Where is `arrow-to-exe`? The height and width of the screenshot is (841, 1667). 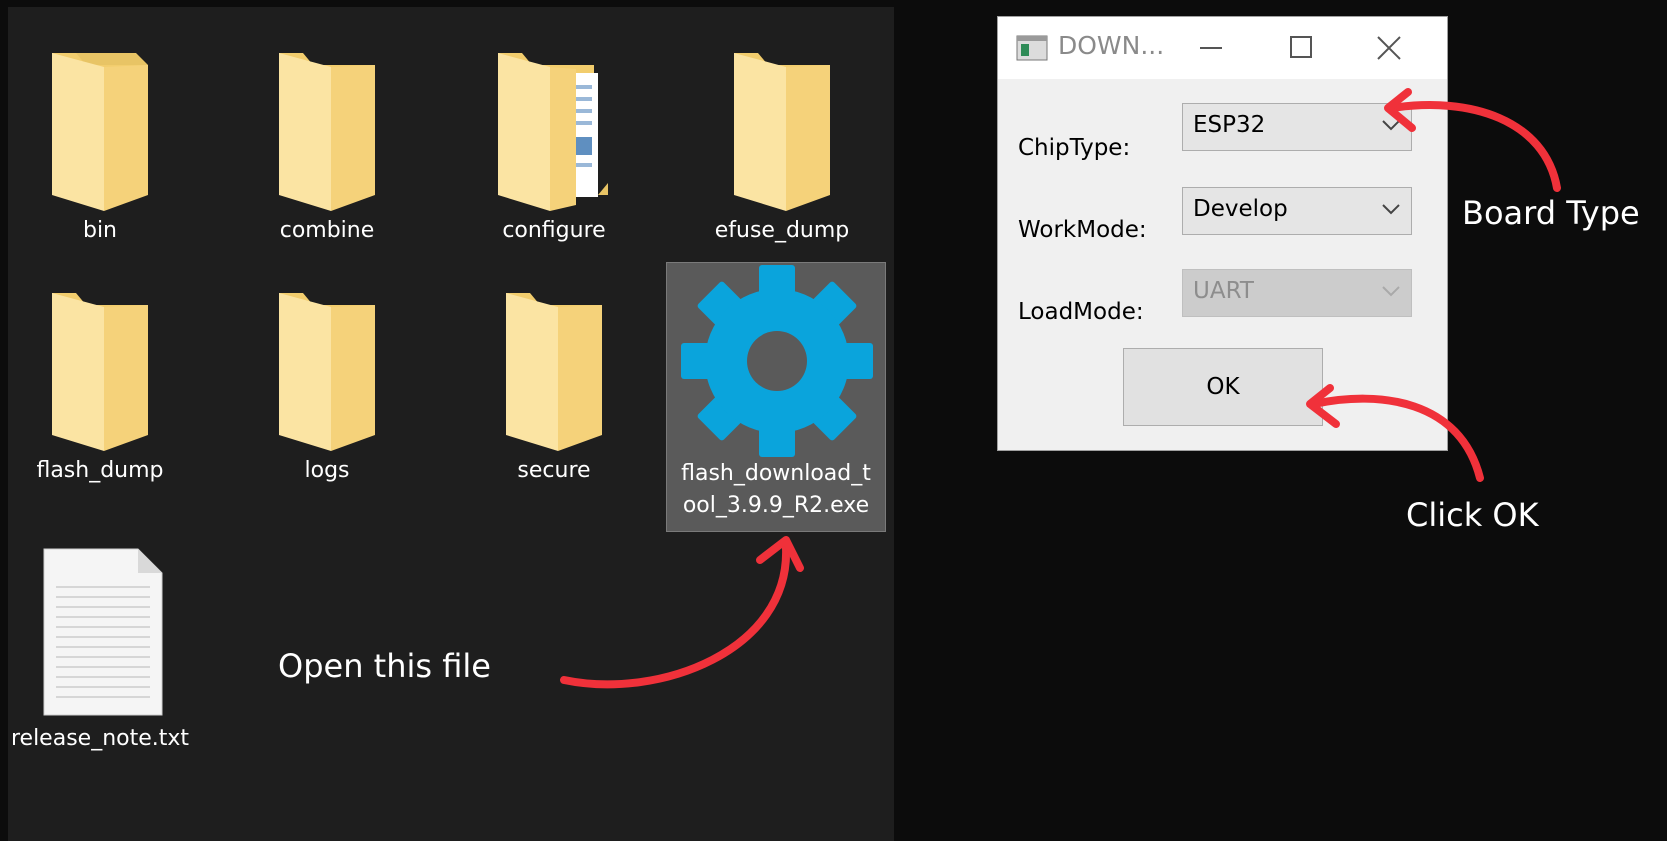
arrow-to-exe is located at coordinates (675, 616).